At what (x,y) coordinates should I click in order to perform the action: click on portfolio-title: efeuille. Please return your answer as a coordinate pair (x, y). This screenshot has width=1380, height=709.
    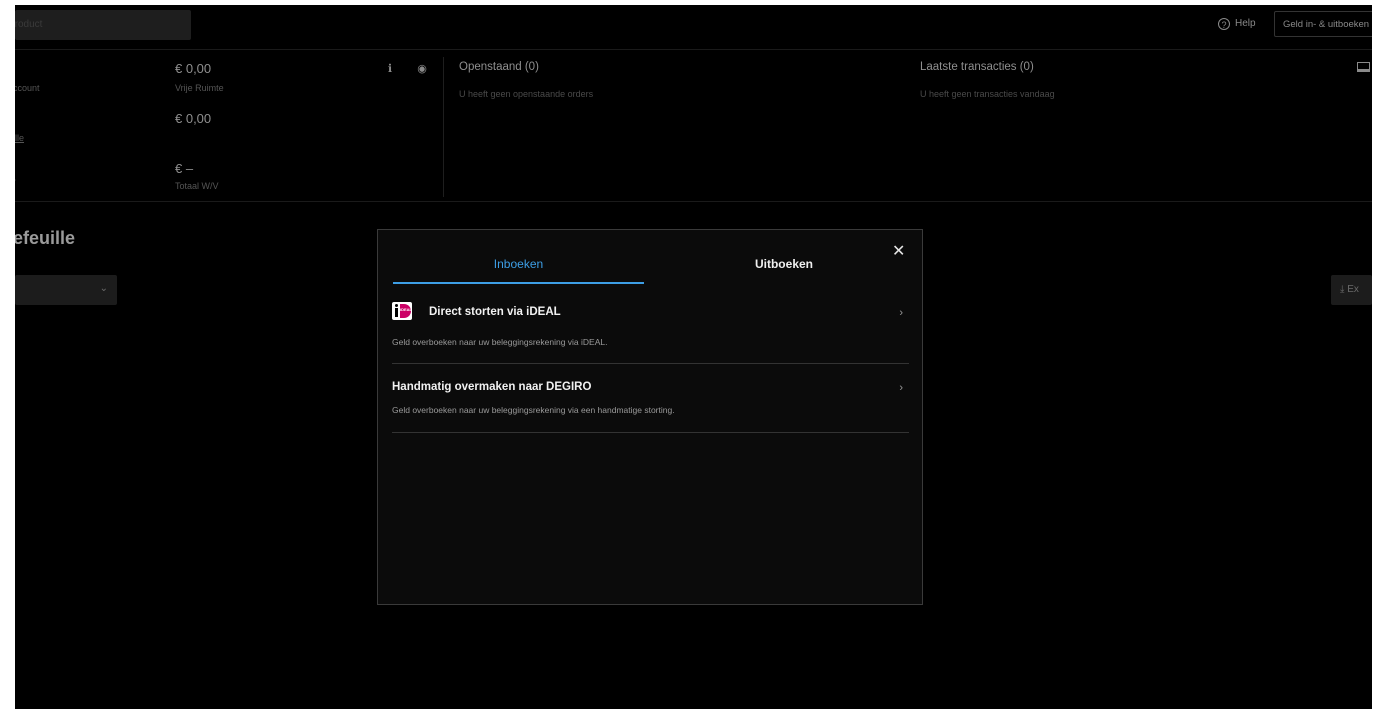
    Looking at the image, I should click on (45, 238).